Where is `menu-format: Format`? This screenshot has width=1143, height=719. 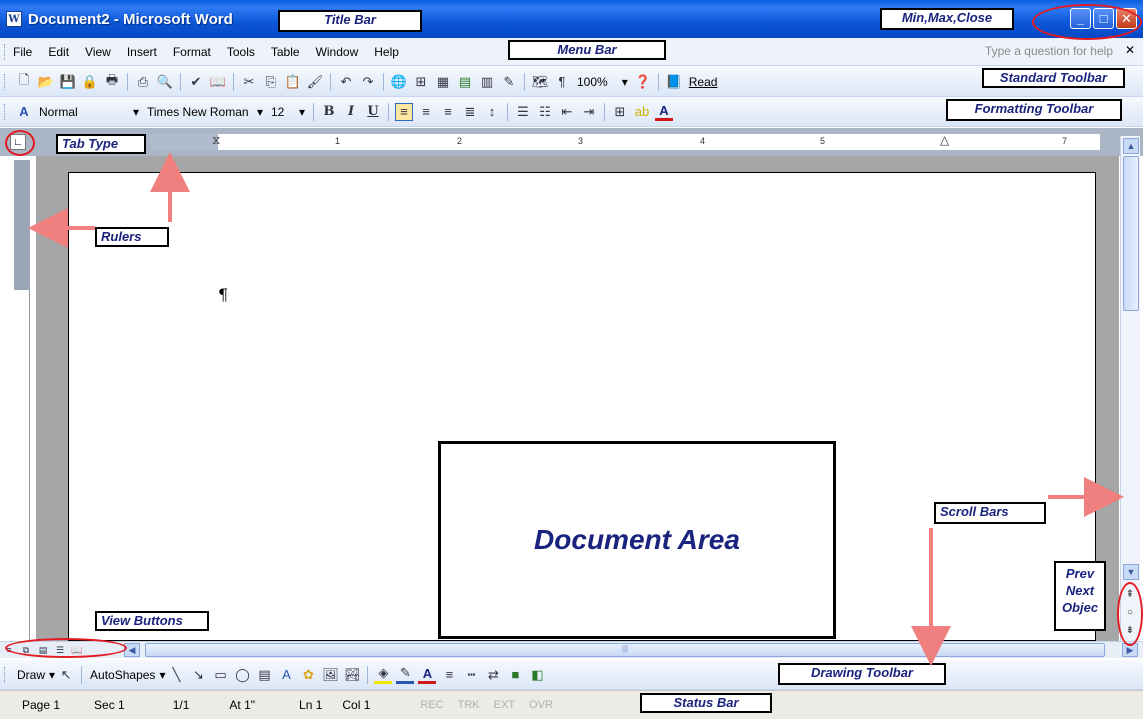
menu-format: Format is located at coordinates (192, 52).